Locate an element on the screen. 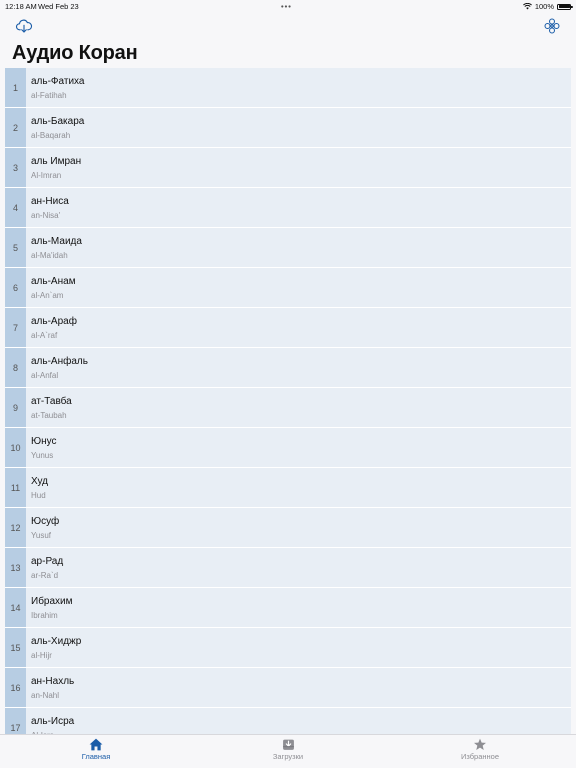 The image size is (576, 768). surah-name-latin: at-Taubah is located at coordinates (49, 415).